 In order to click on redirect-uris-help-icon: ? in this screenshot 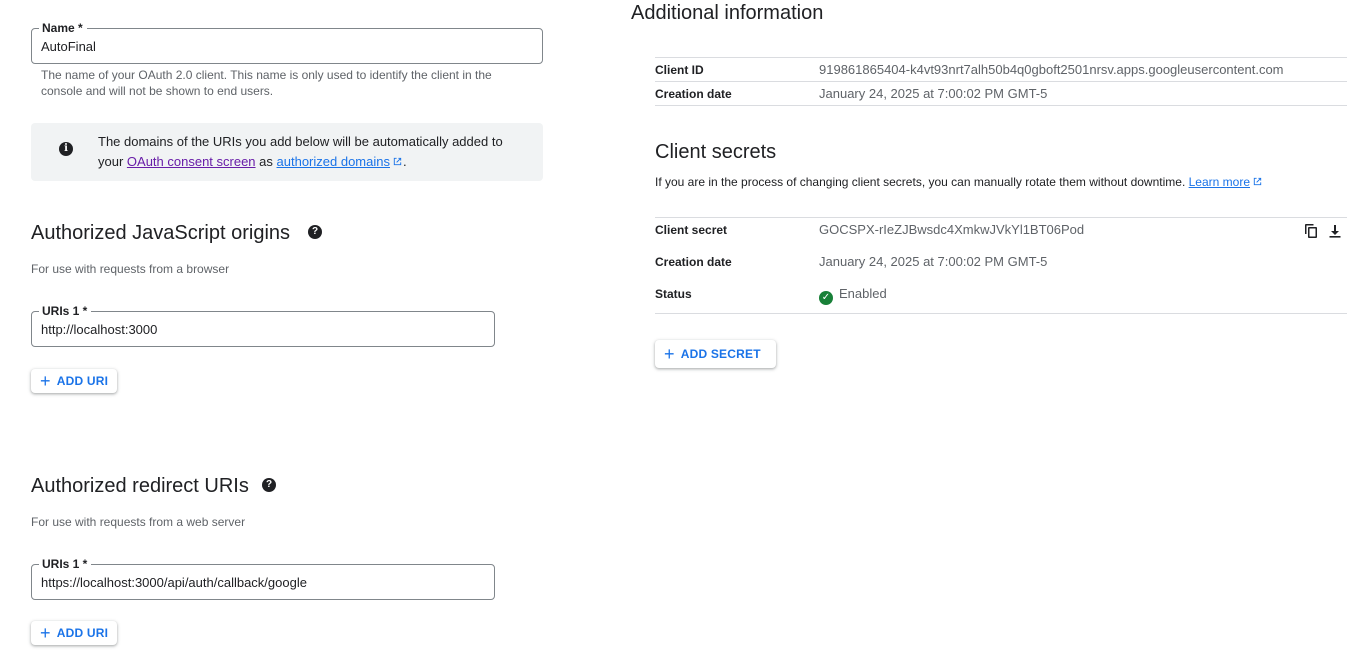, I will do `click(269, 485)`.